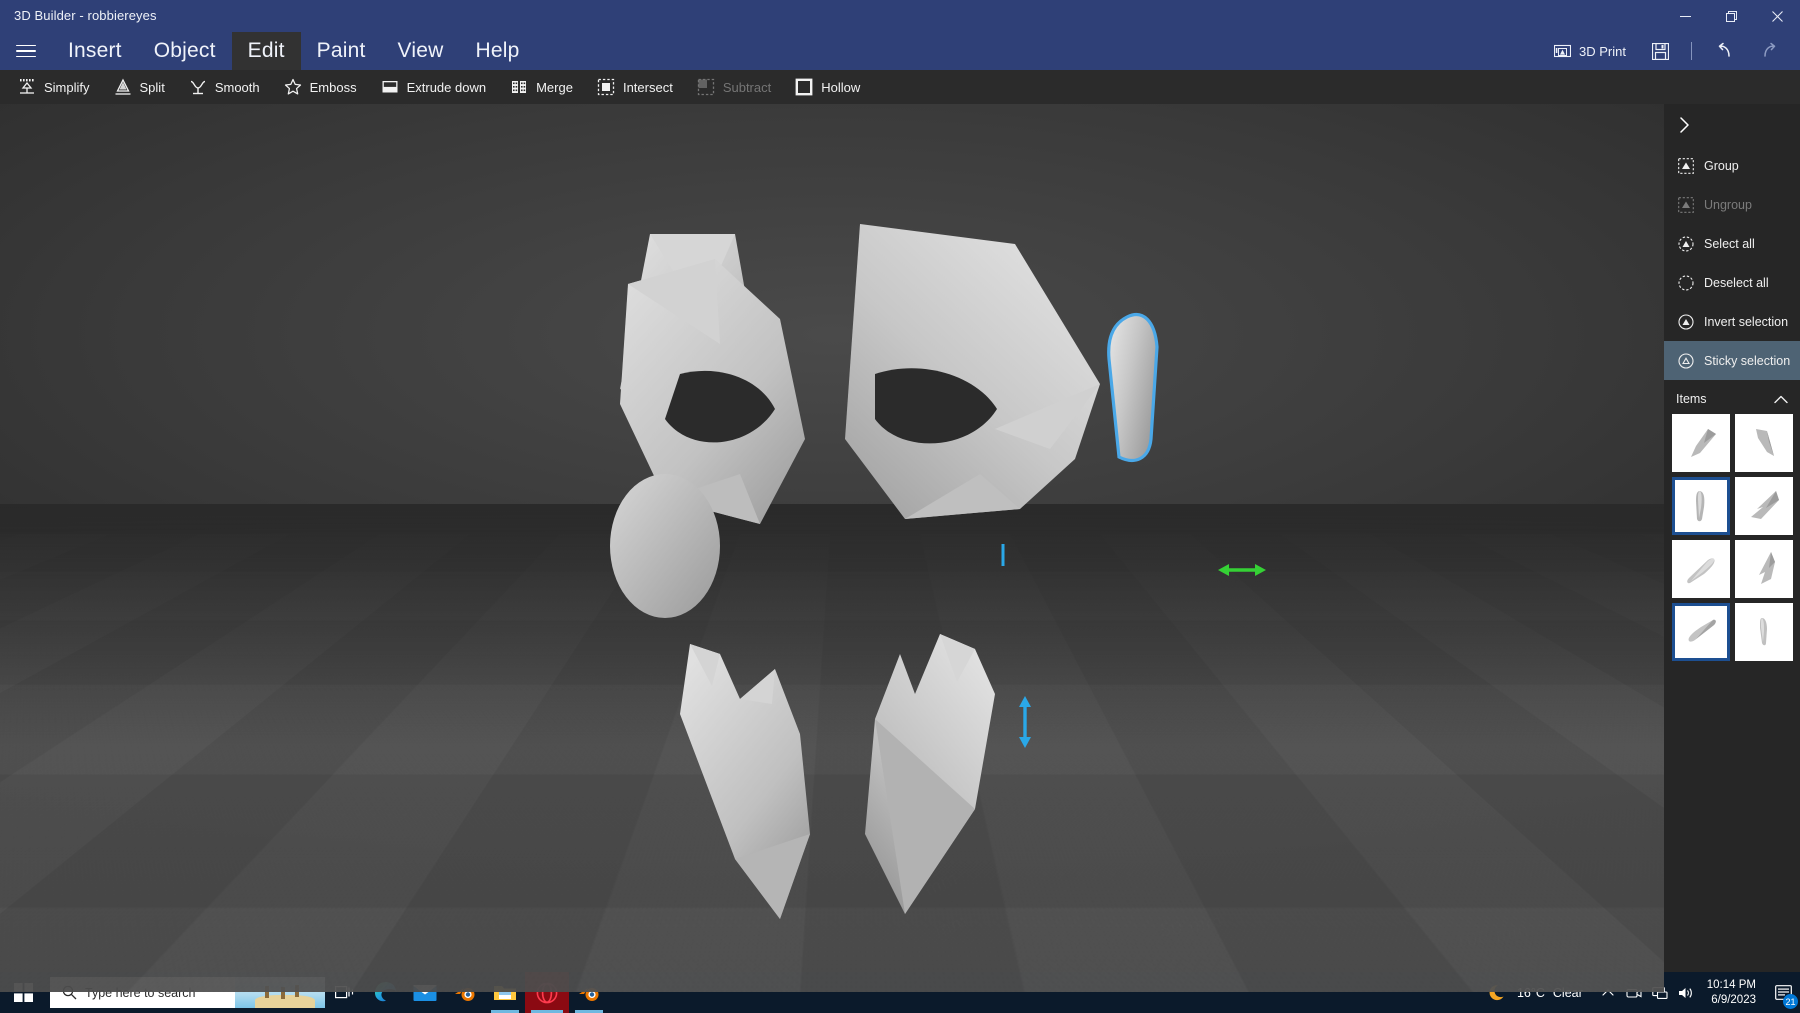  Describe the element at coordinates (425, 992) in the screenshot. I see `mail-icon` at that location.